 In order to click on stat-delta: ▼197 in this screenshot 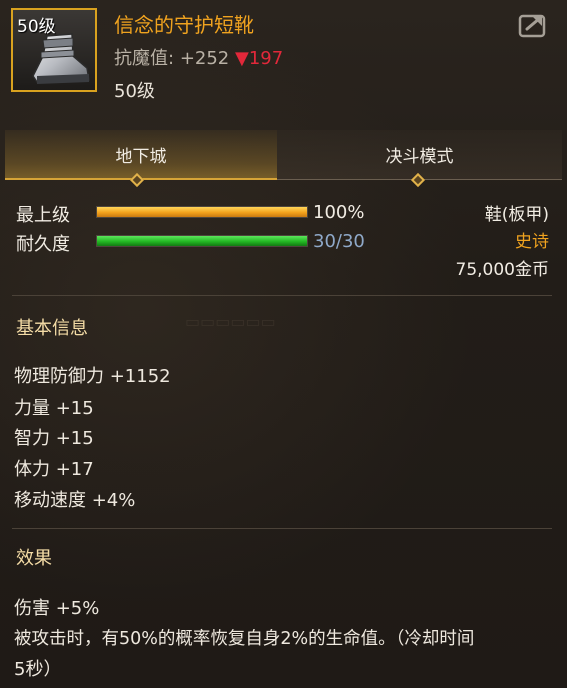, I will do `click(259, 58)`.